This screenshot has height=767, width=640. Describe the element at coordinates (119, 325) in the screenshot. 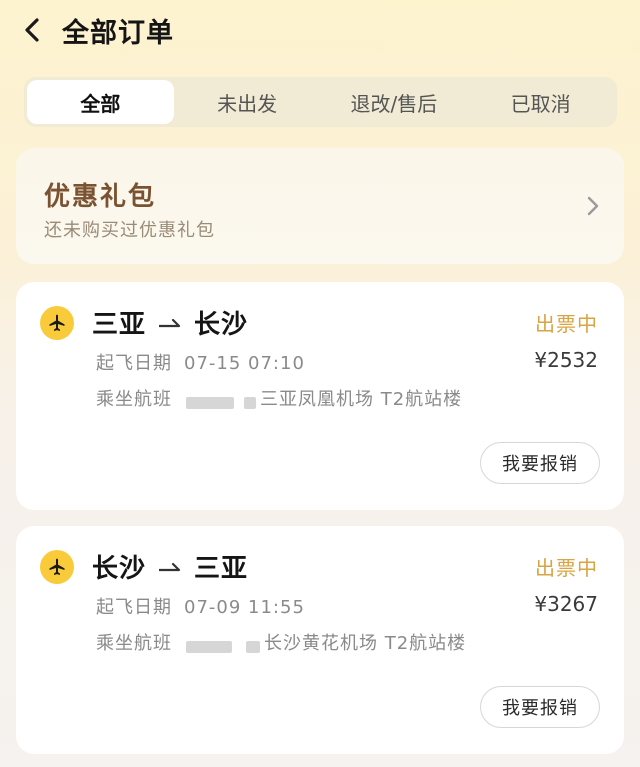

I see `origin-city: 三亚` at that location.